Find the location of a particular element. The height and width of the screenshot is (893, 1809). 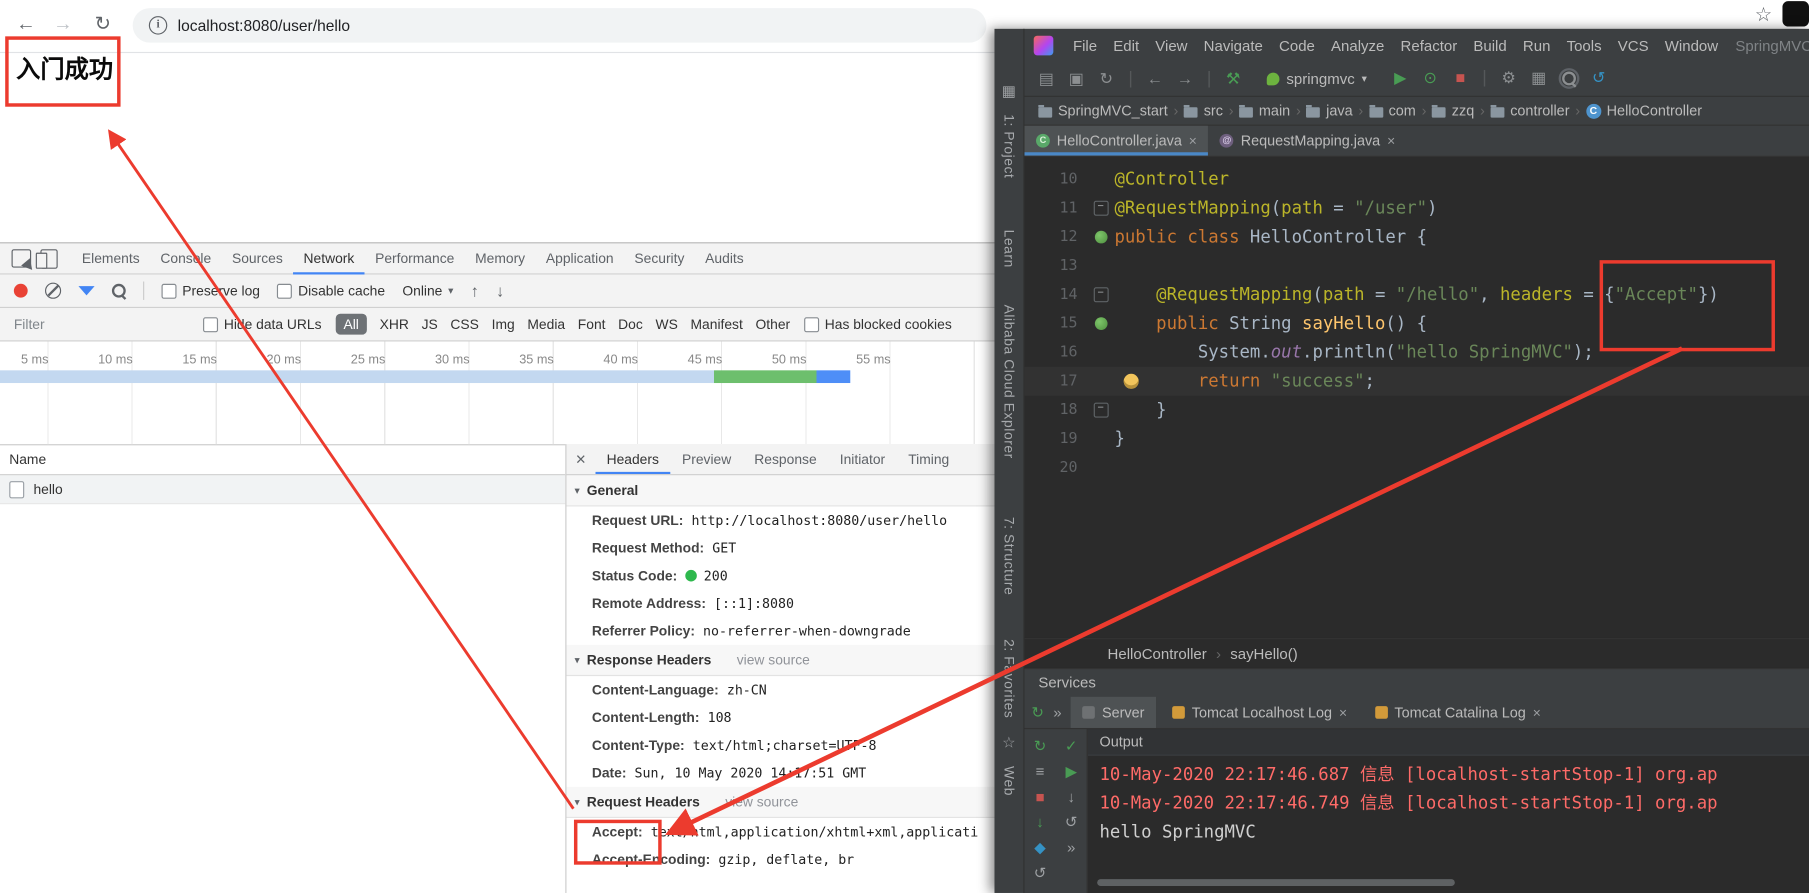

overflow-icon: » is located at coordinates (1058, 712).